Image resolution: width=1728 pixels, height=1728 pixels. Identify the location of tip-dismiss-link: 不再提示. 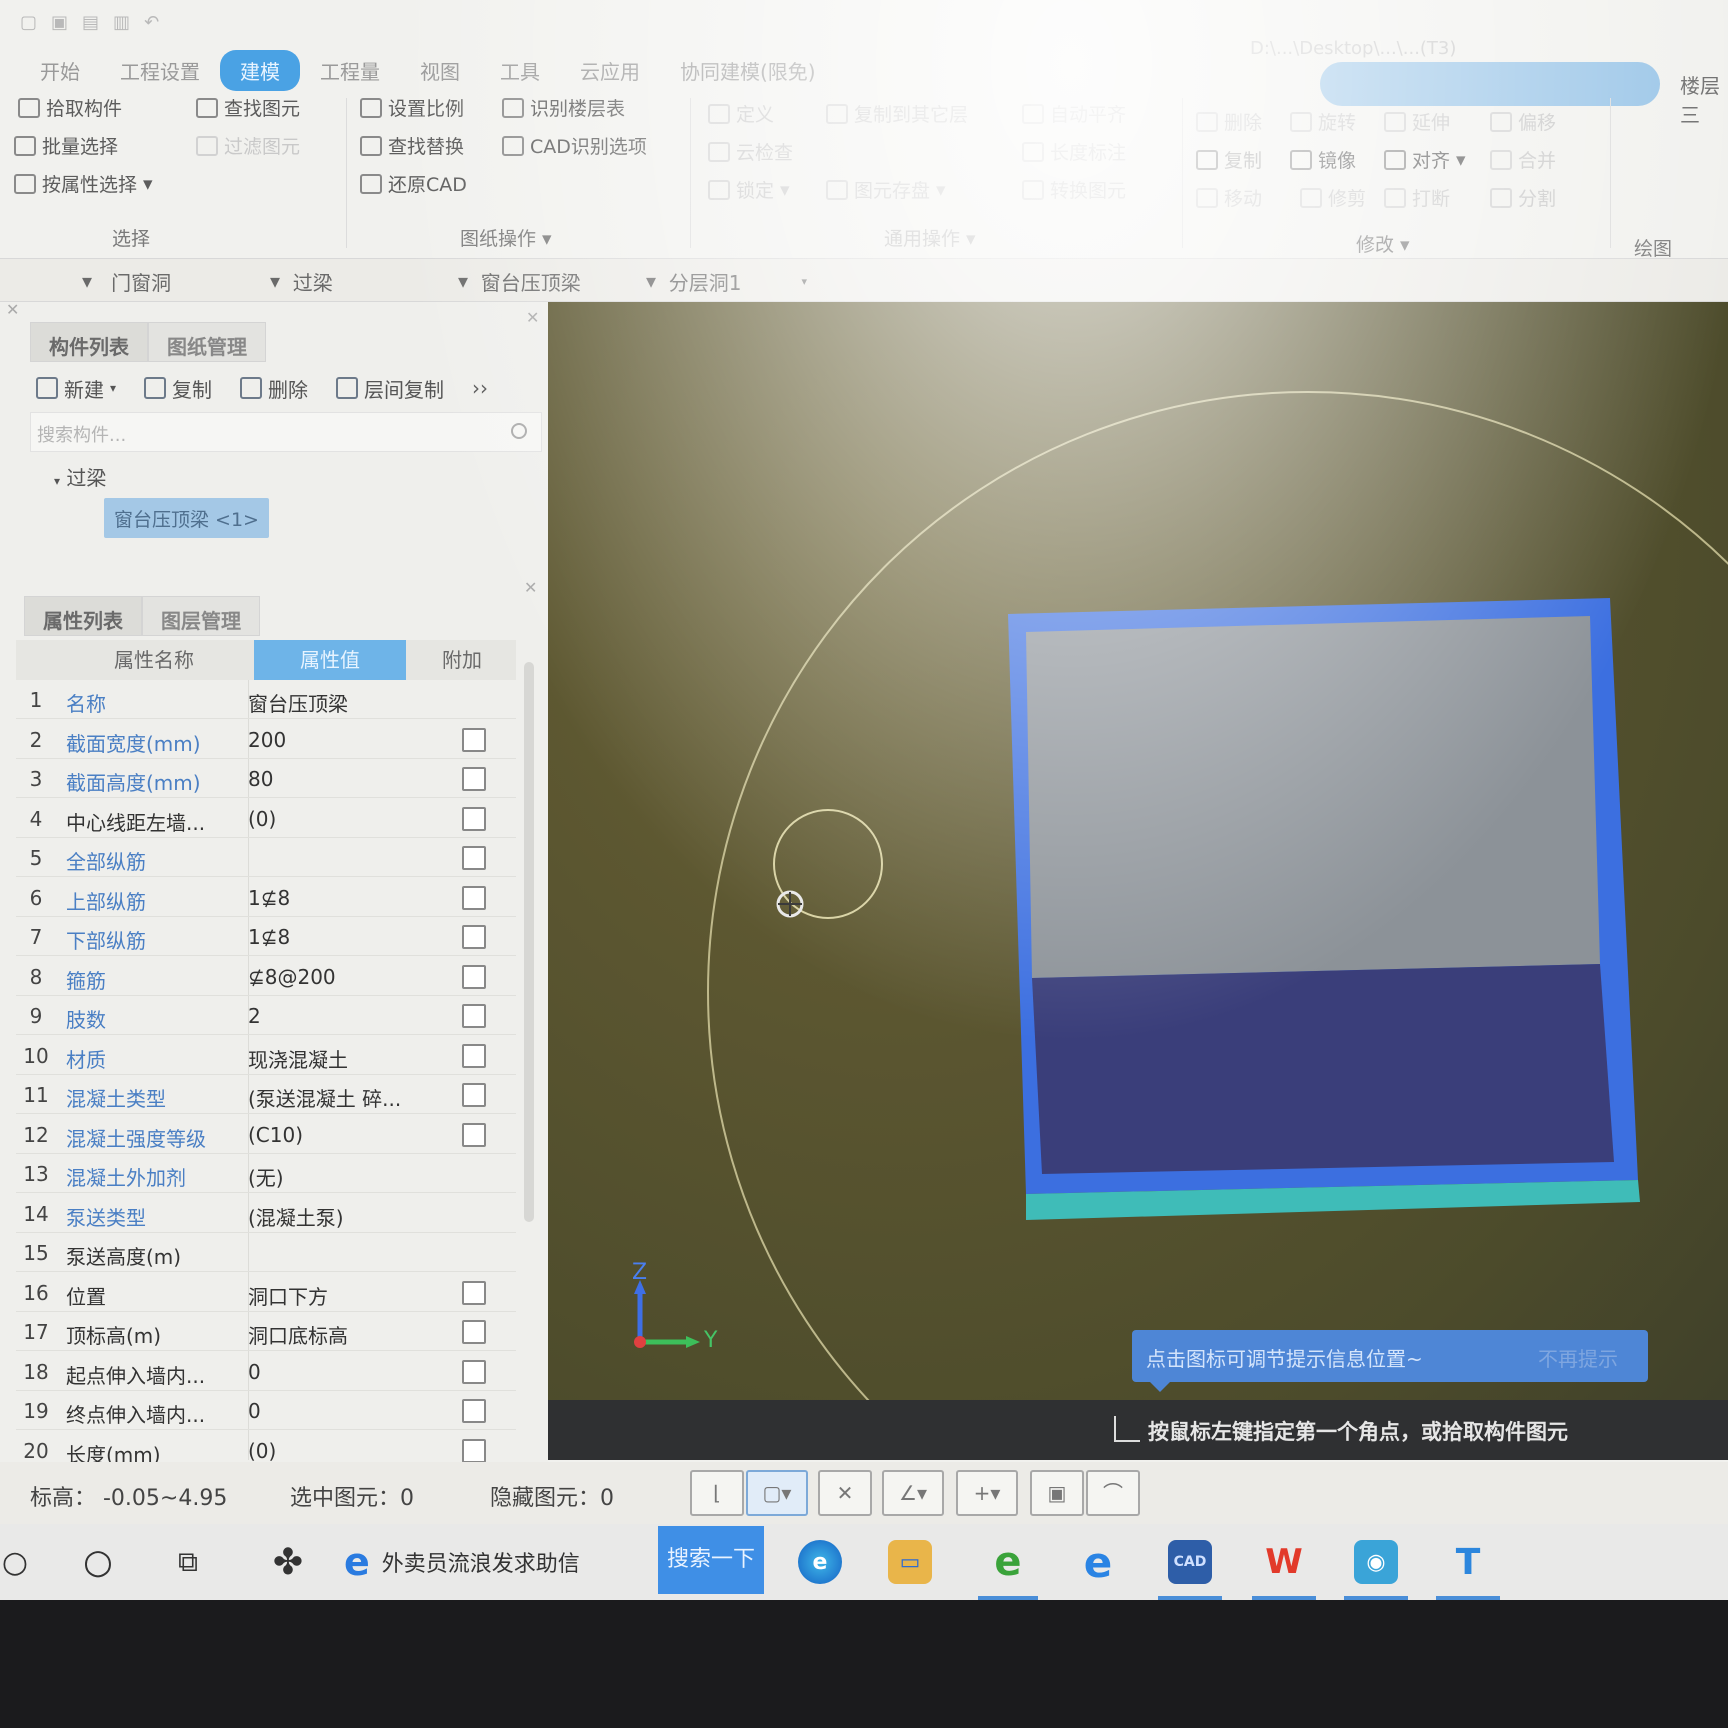
(1578, 1357).